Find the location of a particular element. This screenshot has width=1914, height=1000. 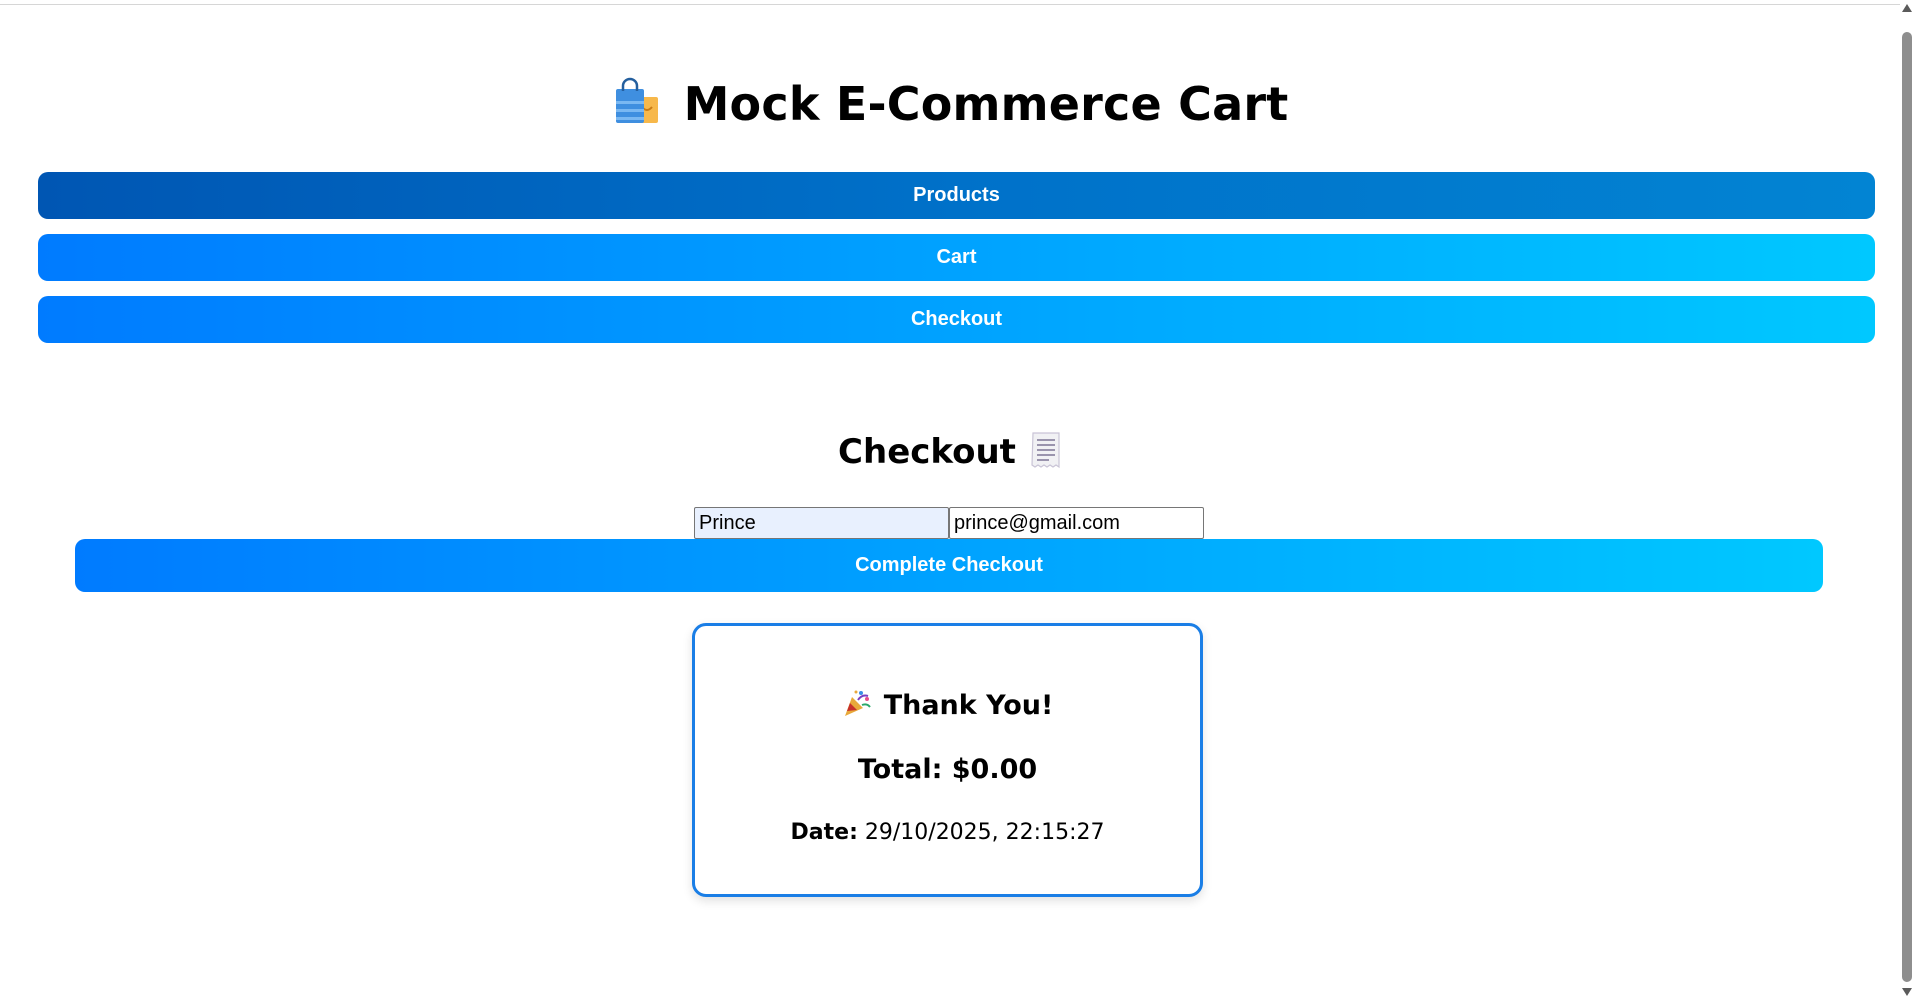

scroll-up-arrow-icon is located at coordinates (1907, 8).